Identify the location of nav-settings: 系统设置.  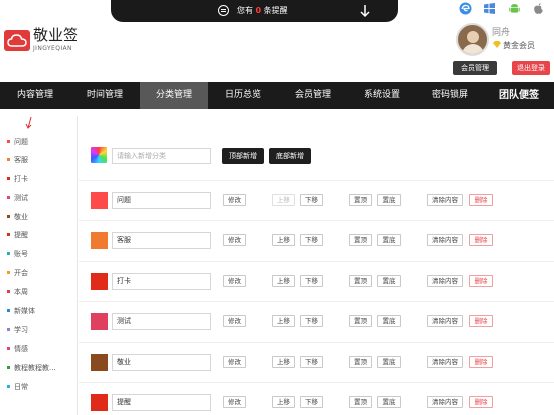
(382, 95).